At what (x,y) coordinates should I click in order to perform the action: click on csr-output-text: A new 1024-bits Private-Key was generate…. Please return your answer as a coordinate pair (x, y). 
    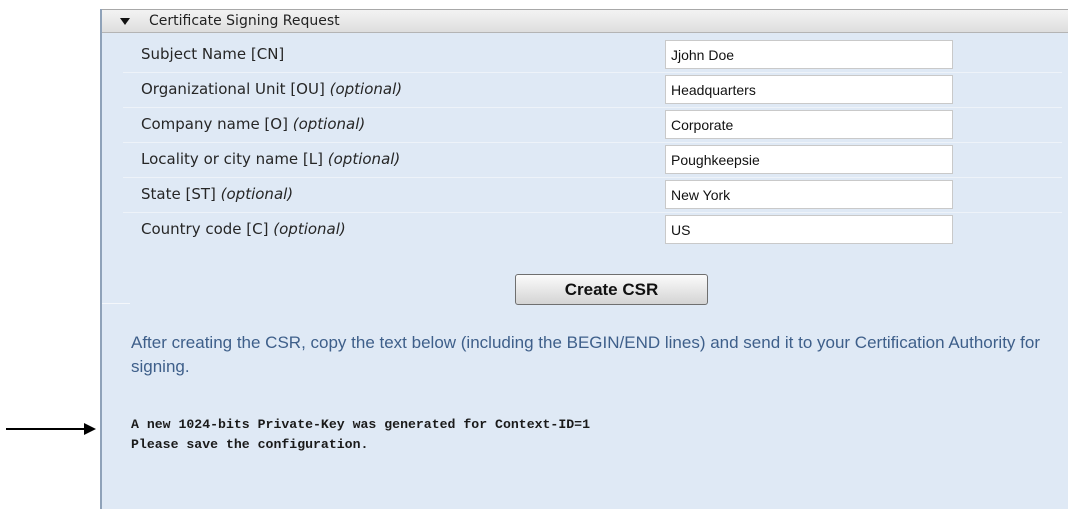
    Looking at the image, I should click on (360, 435).